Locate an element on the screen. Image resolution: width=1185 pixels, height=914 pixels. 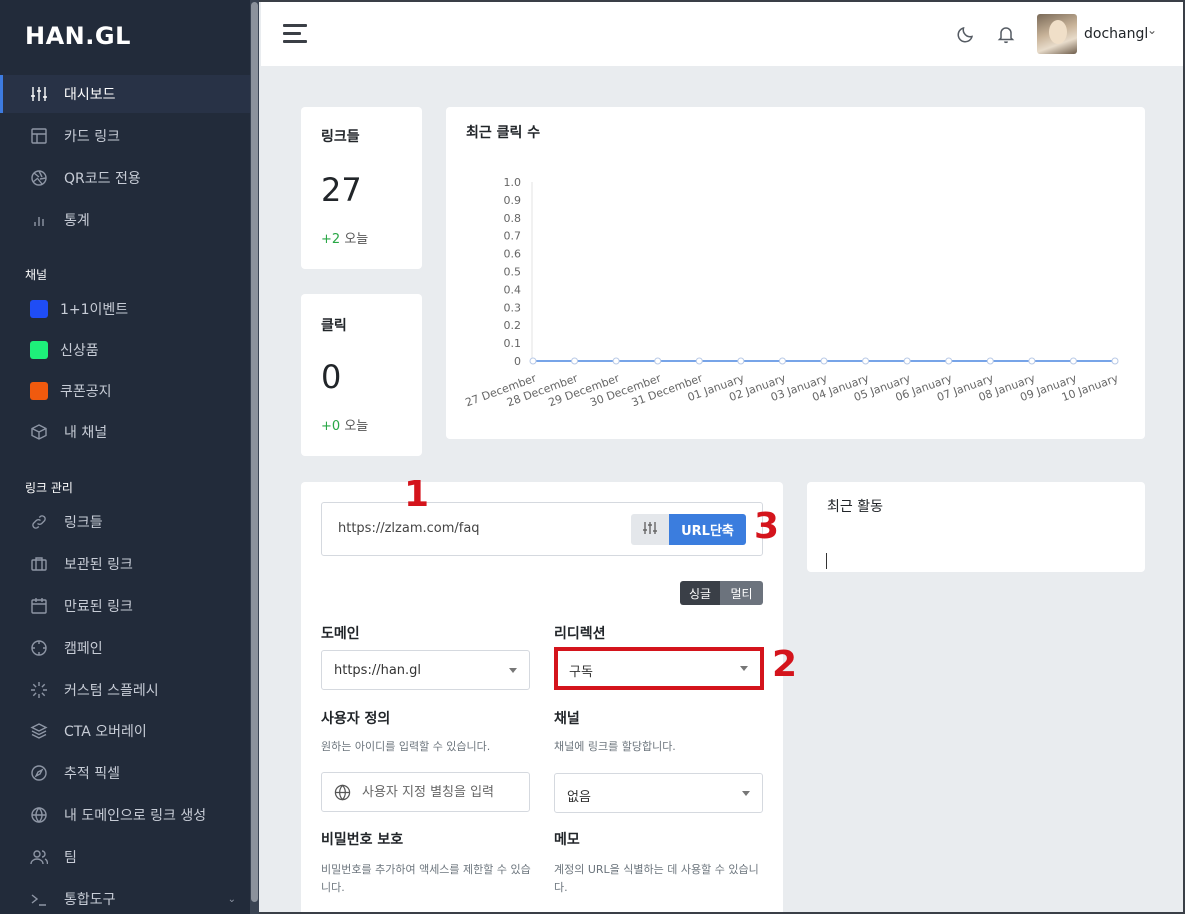
aperture-icon is located at coordinates (39, 178).